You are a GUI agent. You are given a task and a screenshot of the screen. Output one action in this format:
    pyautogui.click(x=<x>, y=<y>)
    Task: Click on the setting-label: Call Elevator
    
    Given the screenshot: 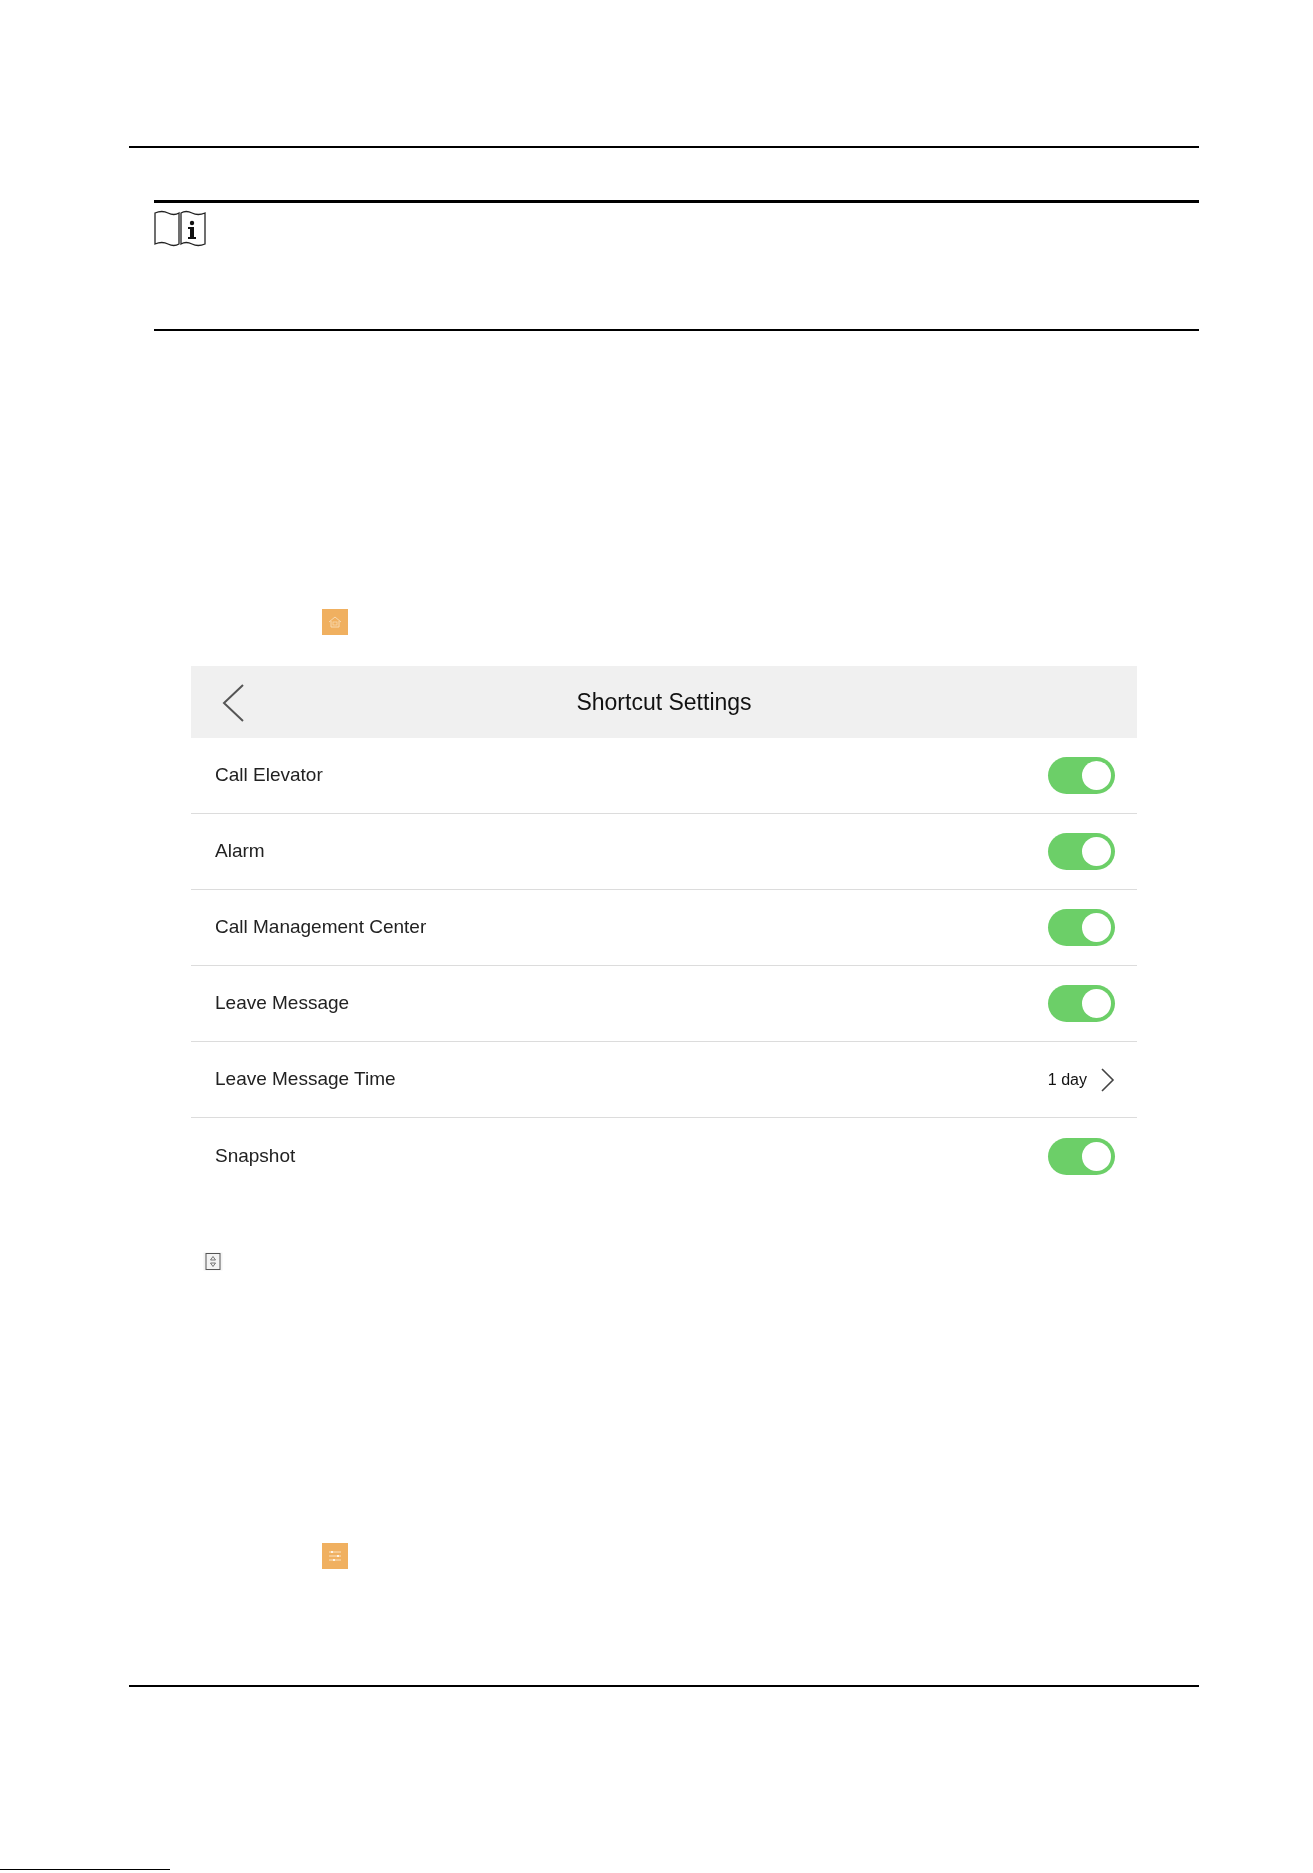 What is the action you would take?
    pyautogui.click(x=269, y=775)
    